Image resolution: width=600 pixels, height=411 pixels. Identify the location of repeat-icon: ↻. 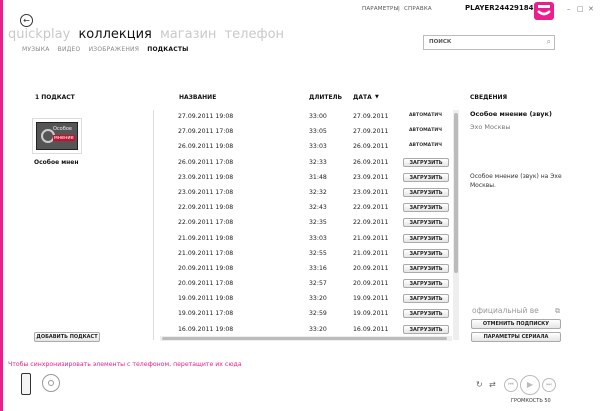
(479, 384).